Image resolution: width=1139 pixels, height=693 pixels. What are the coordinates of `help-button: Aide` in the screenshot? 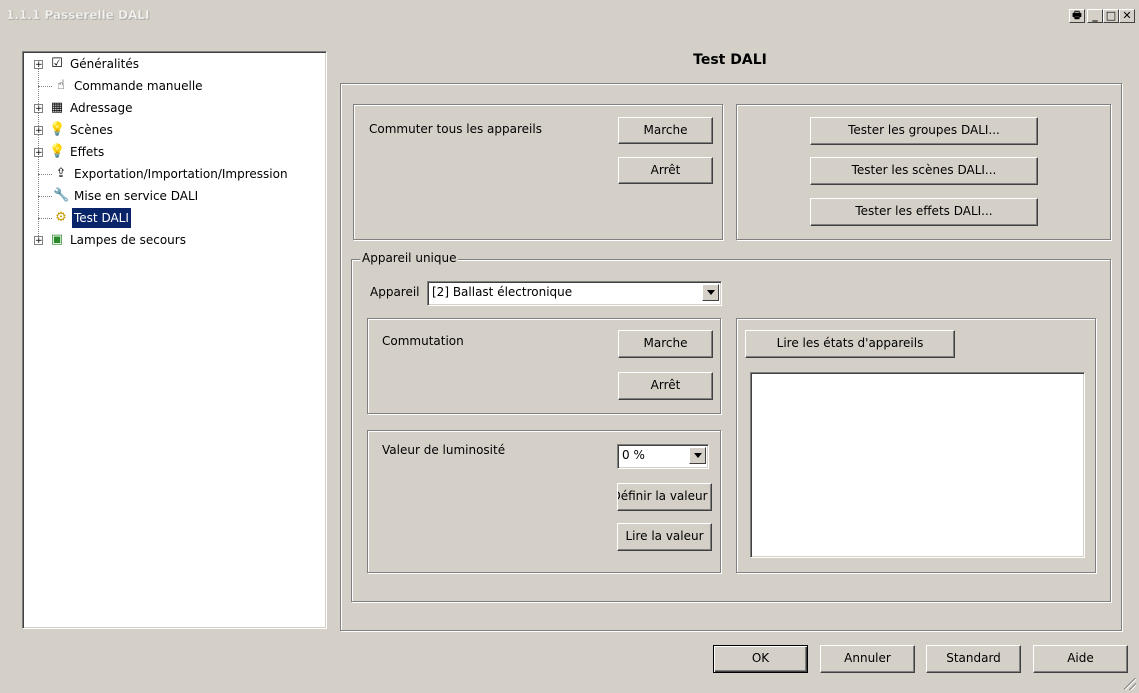 It's located at (1080, 659).